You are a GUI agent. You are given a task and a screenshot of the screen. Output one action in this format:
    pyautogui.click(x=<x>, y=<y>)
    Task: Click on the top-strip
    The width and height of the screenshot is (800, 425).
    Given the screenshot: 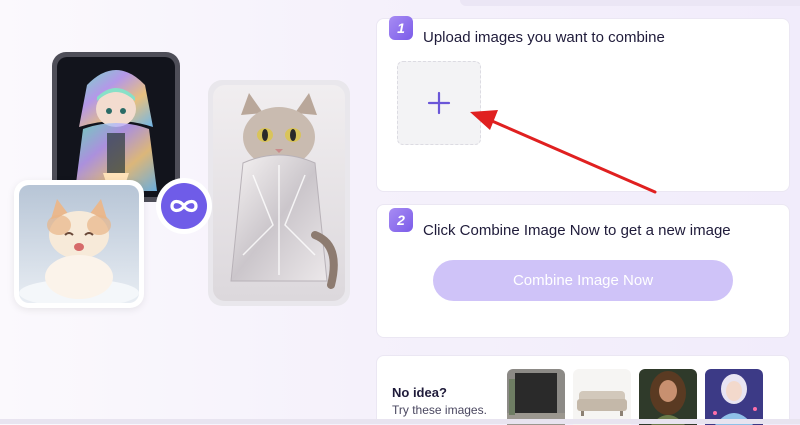 What is the action you would take?
    pyautogui.click(x=630, y=3)
    